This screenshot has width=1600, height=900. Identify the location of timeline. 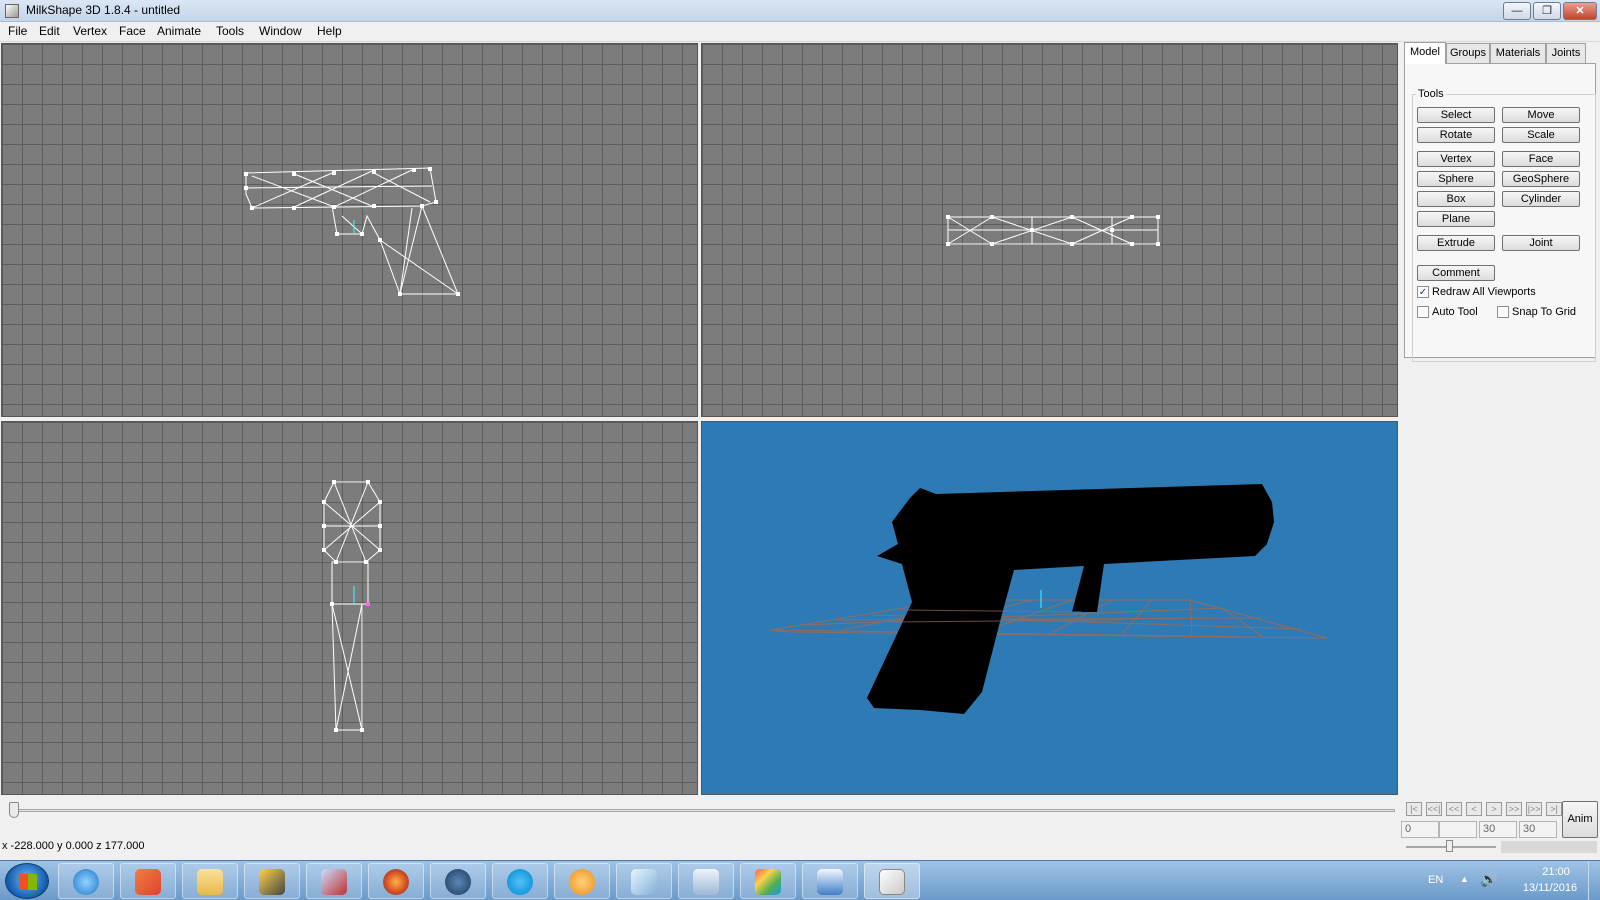
(700, 816).